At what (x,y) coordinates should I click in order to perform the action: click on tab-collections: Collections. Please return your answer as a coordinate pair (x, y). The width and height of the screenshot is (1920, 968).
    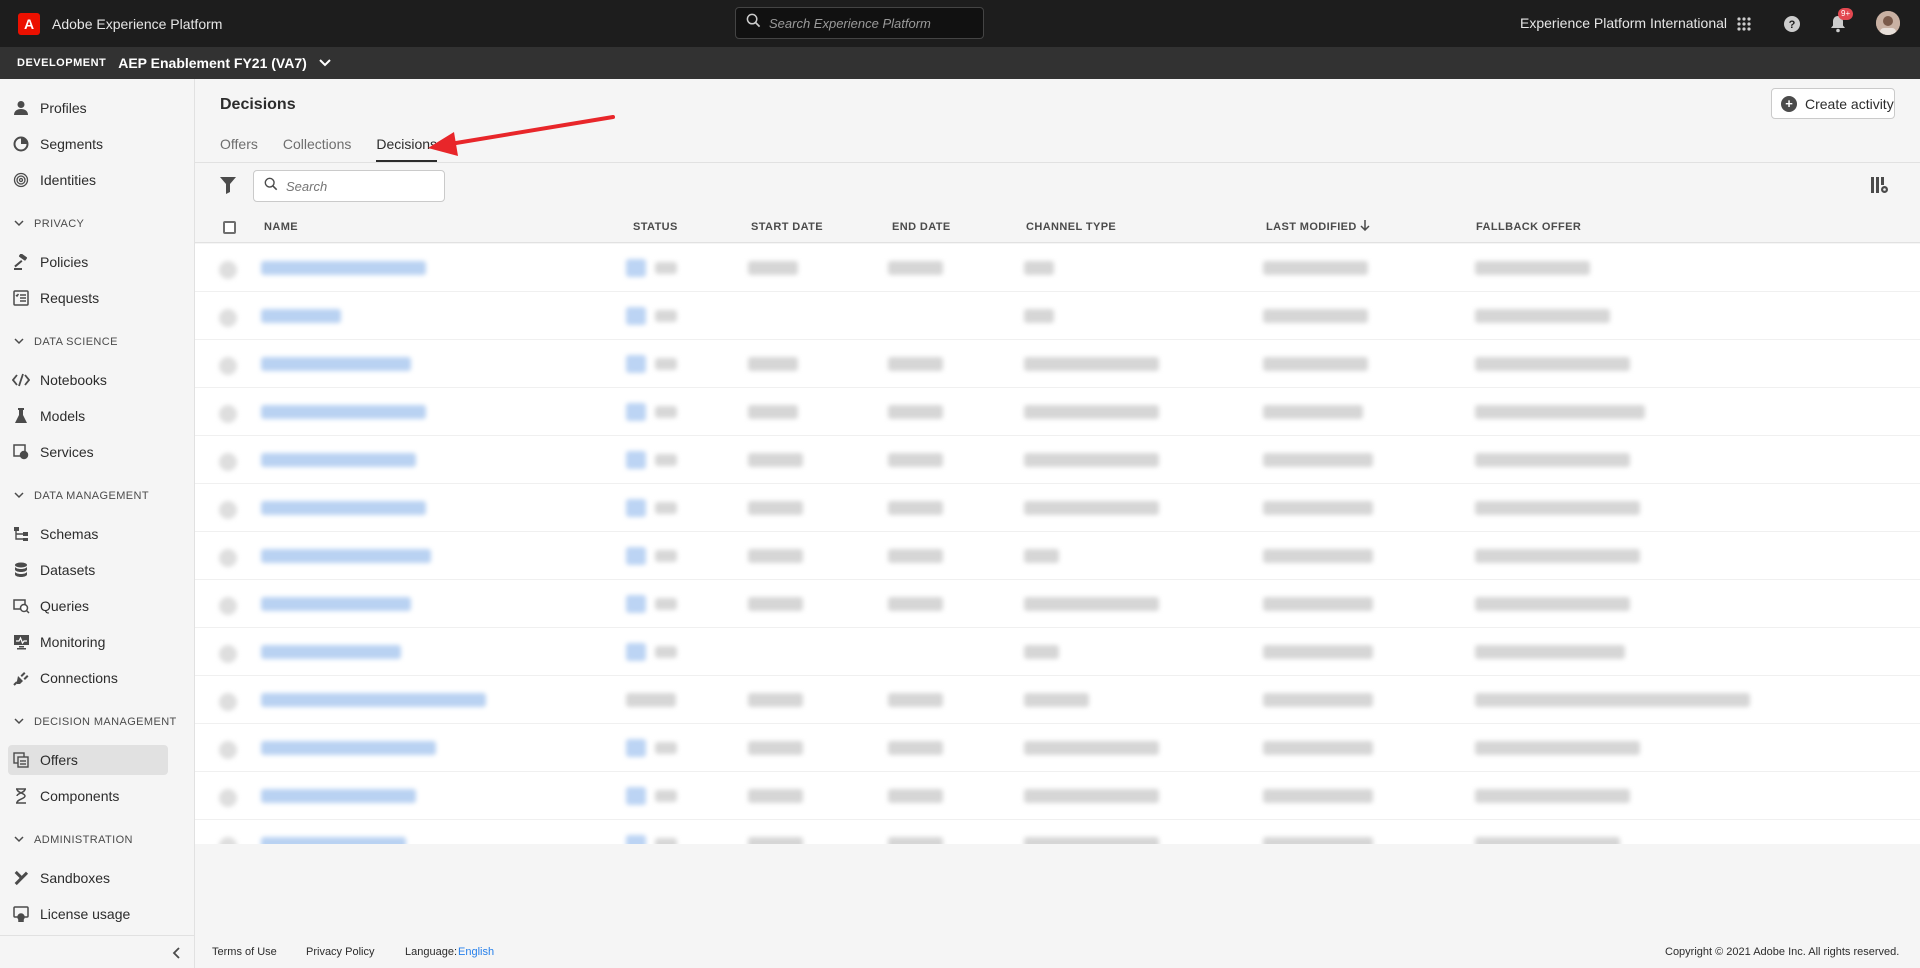
    Looking at the image, I should click on (317, 149).